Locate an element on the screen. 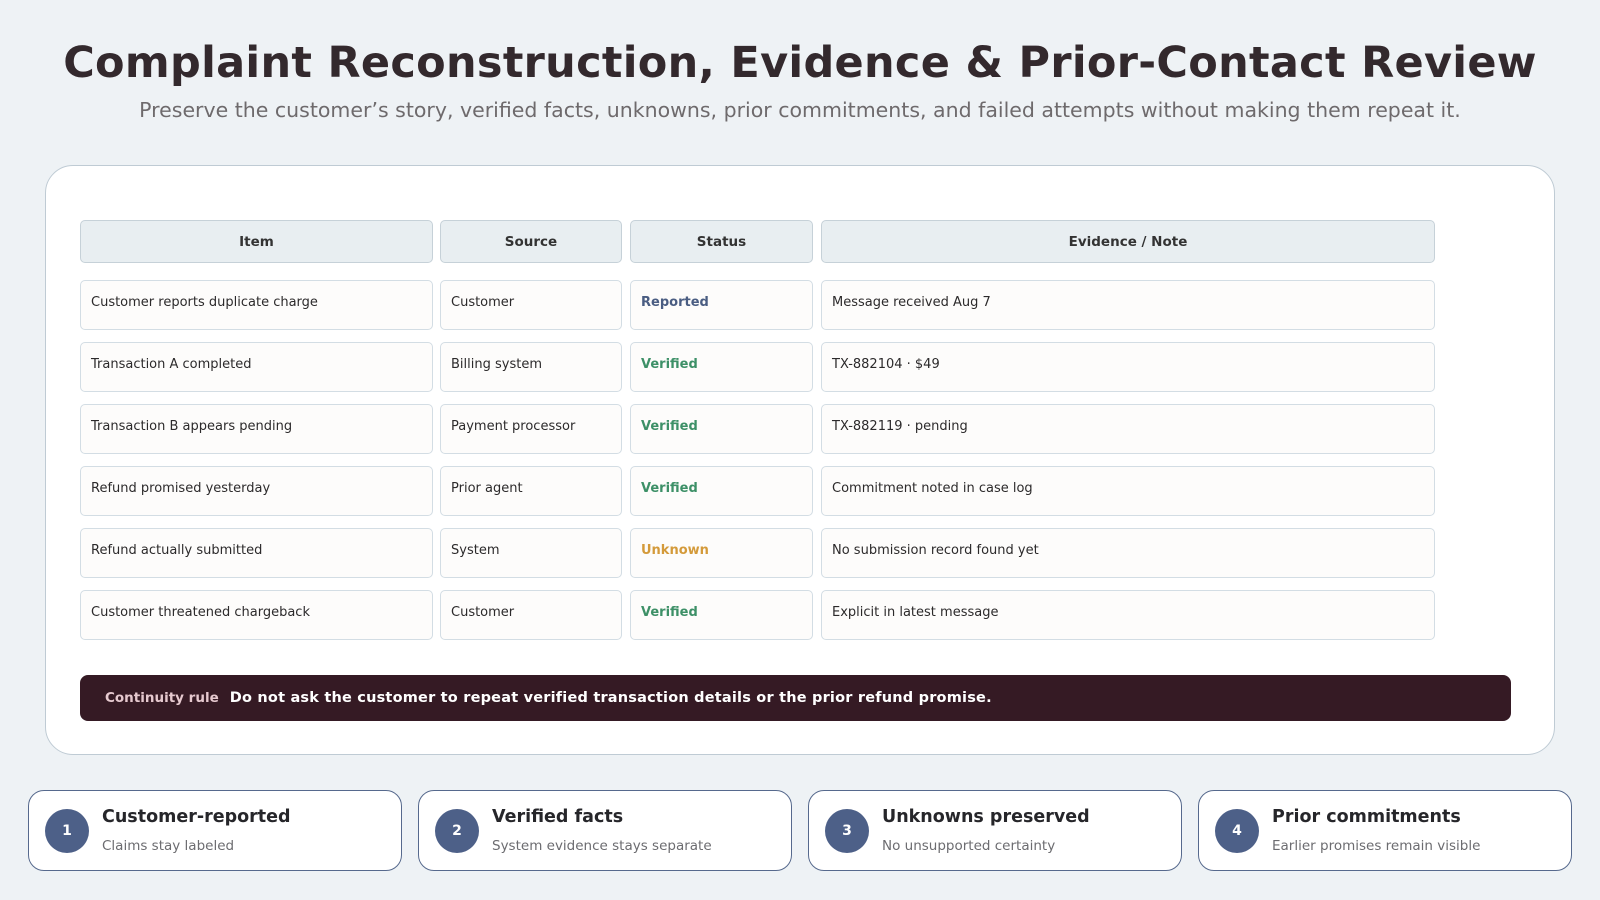 The image size is (1600, 900). source-cell: Billing system is located at coordinates (531, 367).